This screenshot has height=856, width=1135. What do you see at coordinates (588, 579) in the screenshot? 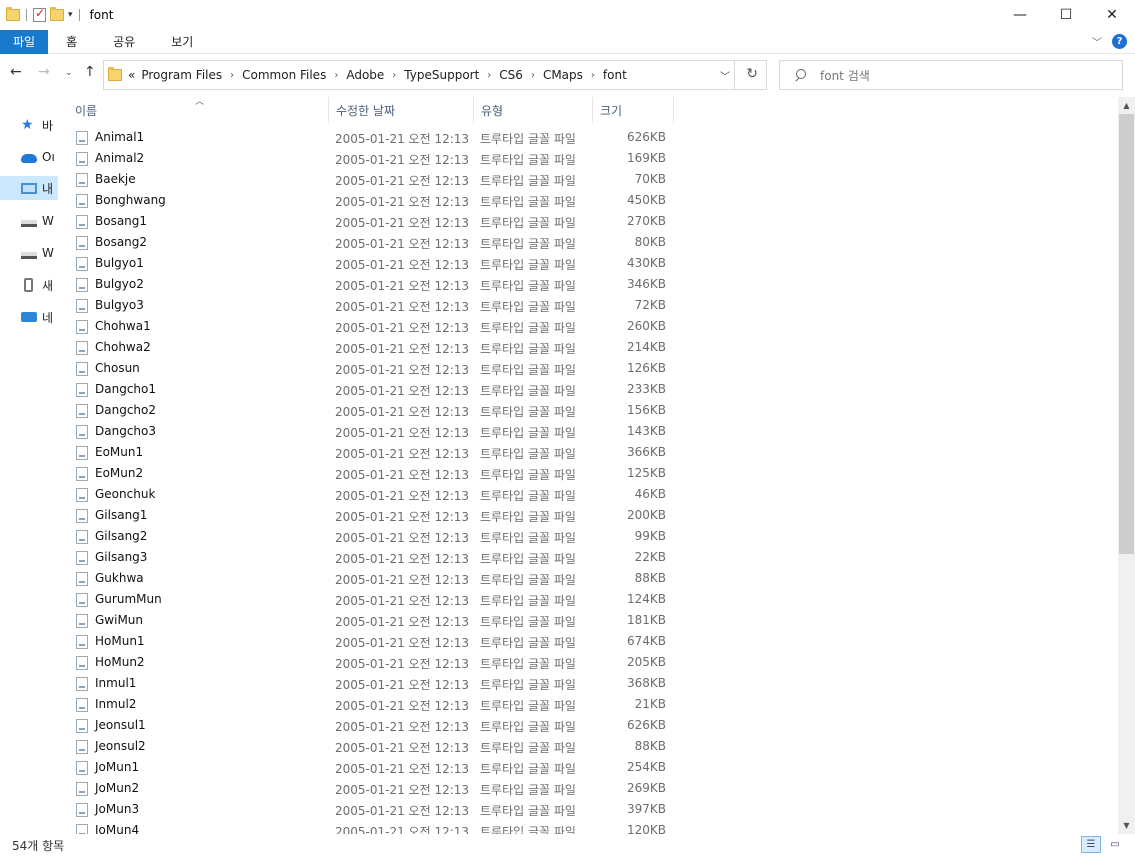
I see `file-row: Gukhwa 2005-01-21 오전 12:13 트루타입 글꼴 파일 88KB` at bounding box center [588, 579].